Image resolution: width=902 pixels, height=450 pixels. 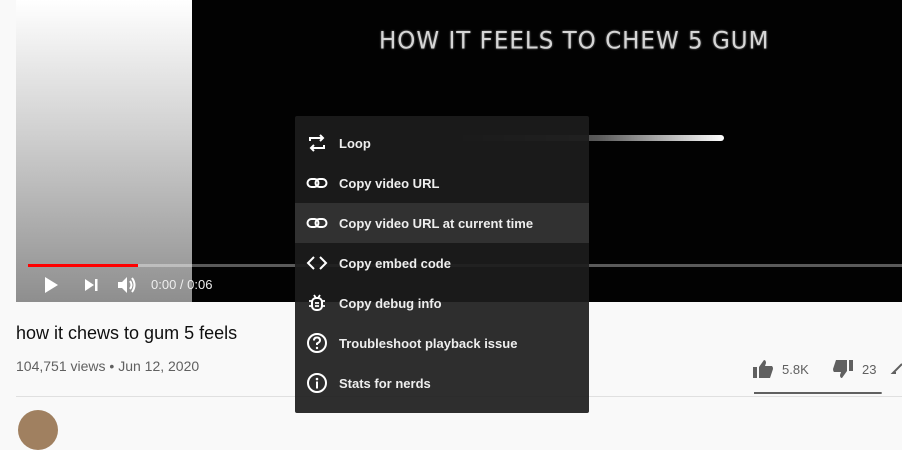 I want to click on dislike-count: 23, so click(x=869, y=369).